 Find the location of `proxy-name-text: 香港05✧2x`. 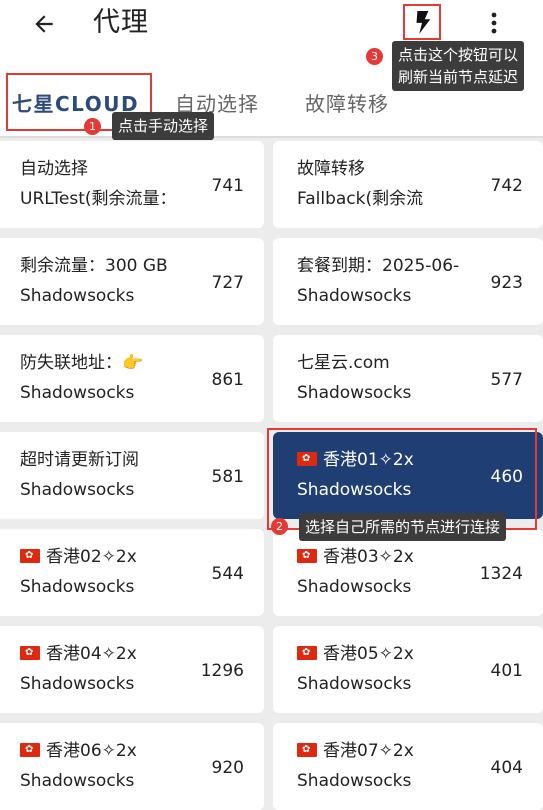

proxy-name-text: 香港05✧2x is located at coordinates (368, 654).